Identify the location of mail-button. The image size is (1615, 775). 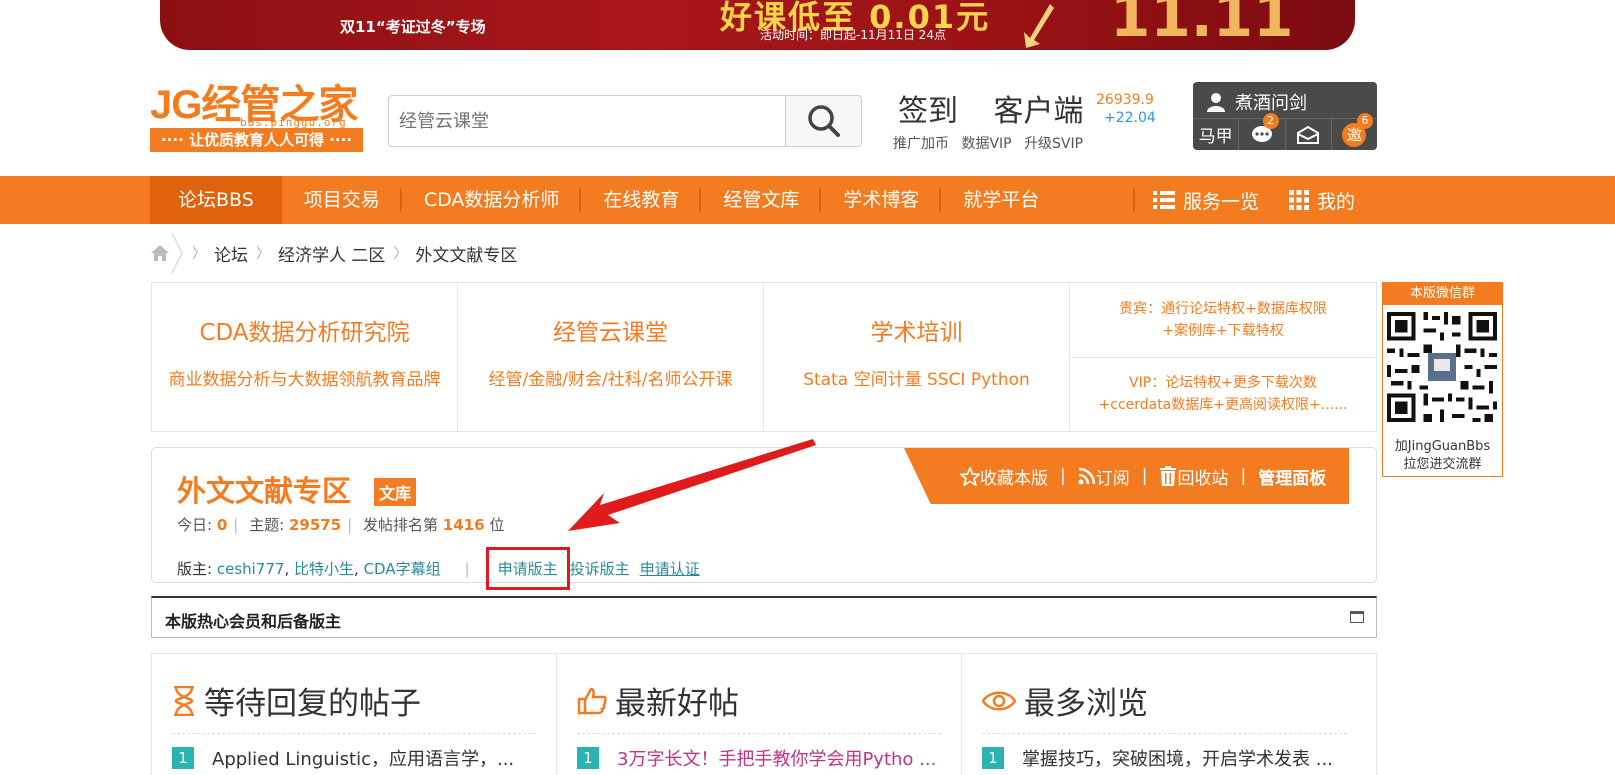
(1309, 134).